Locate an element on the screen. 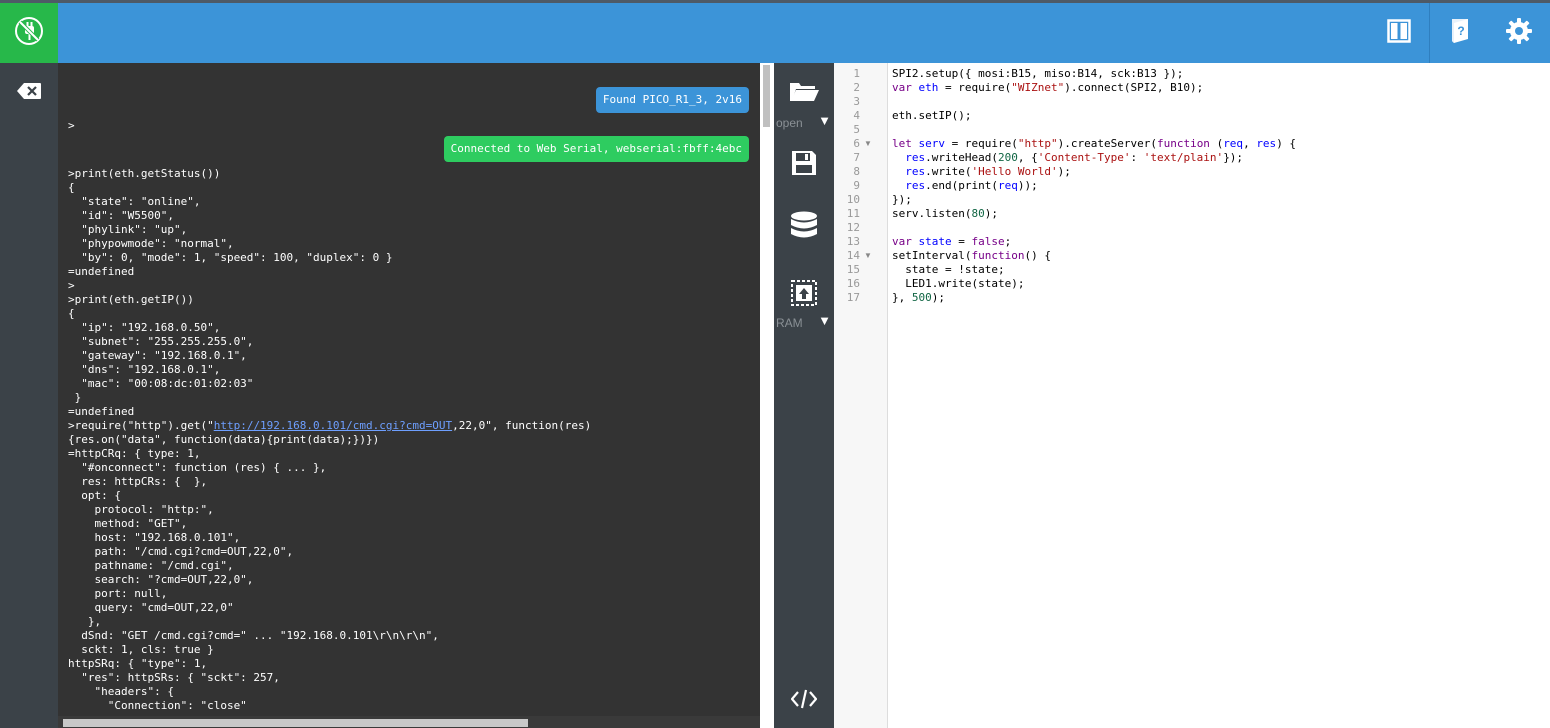 This screenshot has height=728, width=1550. split-layout-icon is located at coordinates (1399, 33).